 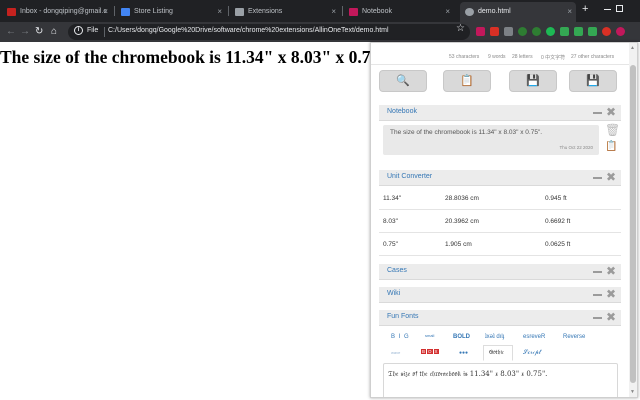 What do you see at coordinates (429, 335) in the screenshot?
I see `font-small-option: small` at bounding box center [429, 335].